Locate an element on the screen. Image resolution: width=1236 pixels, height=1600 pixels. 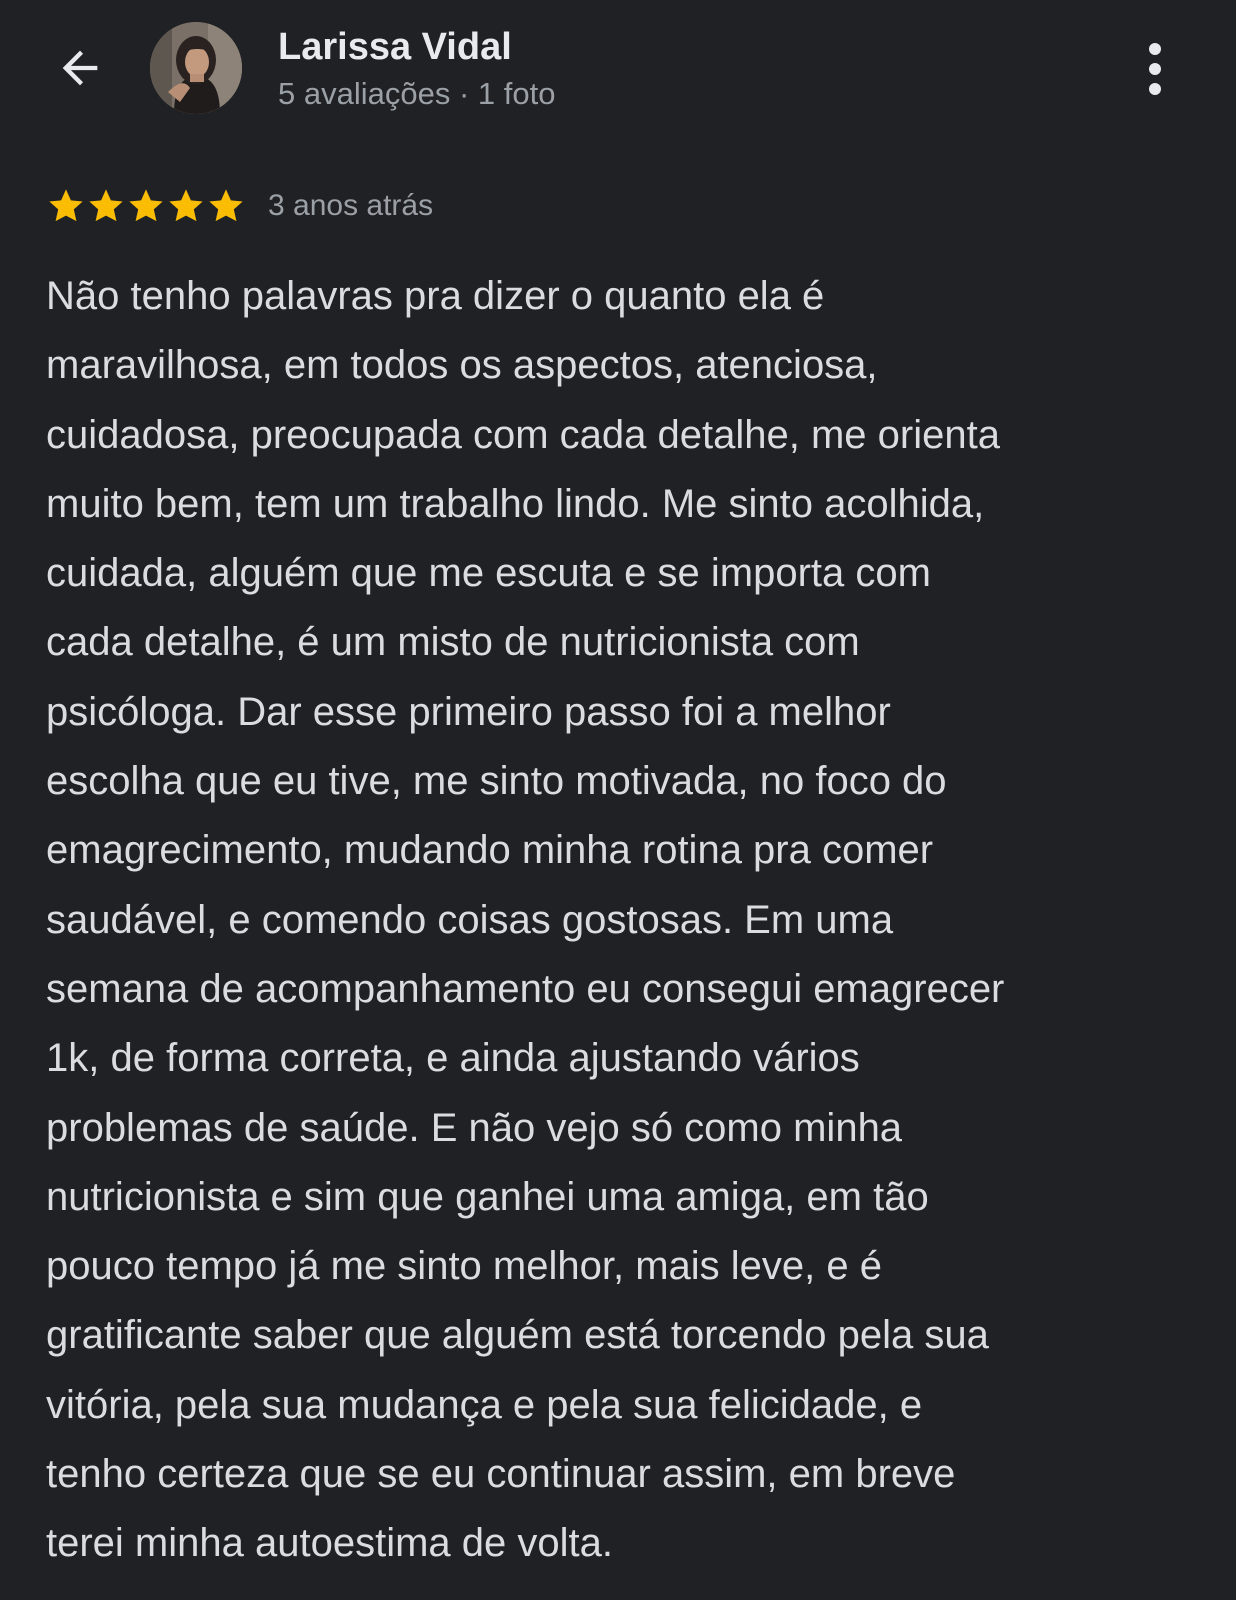
user-avatar-photo is located at coordinates (196, 68).